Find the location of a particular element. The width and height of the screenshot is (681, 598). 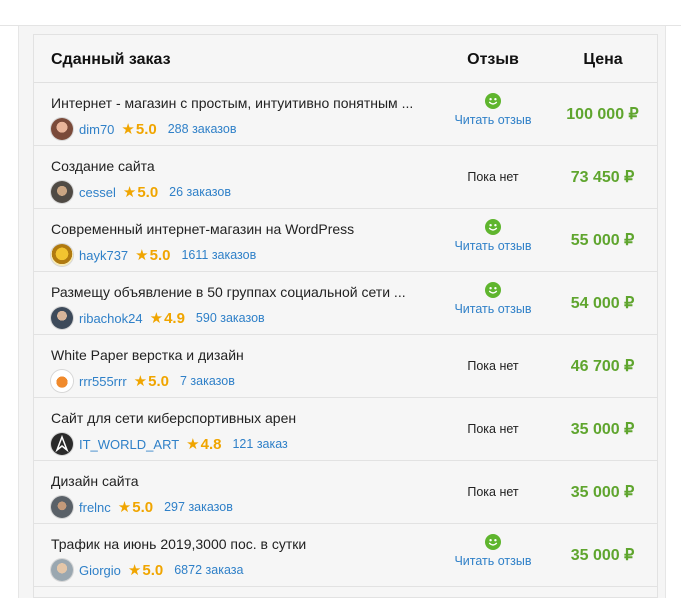

seller-username: frelnc is located at coordinates (95, 507).